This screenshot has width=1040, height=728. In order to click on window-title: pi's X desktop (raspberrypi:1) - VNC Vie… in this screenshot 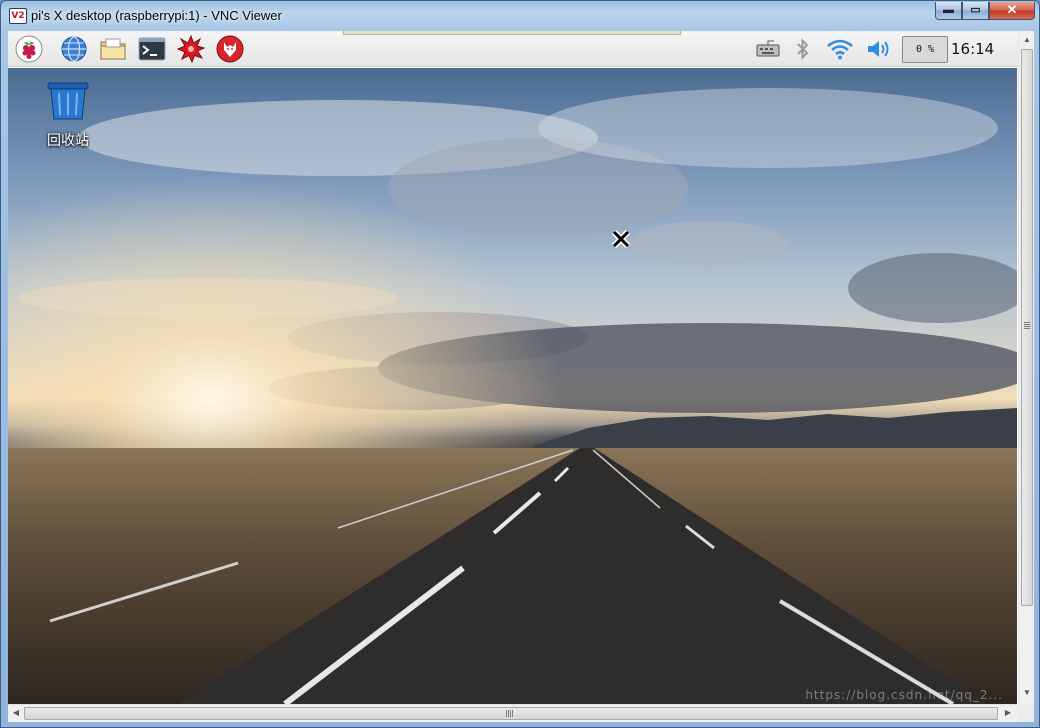, I will do `click(156, 15)`.